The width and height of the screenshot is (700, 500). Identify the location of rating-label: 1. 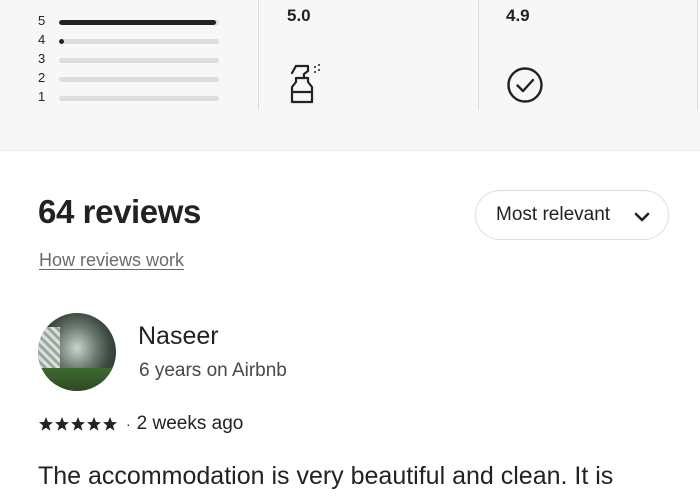
(42, 96).